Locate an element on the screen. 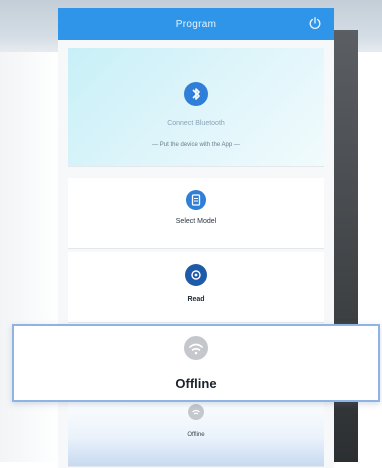 The image size is (382, 468). page-title: Program is located at coordinates (196, 24).